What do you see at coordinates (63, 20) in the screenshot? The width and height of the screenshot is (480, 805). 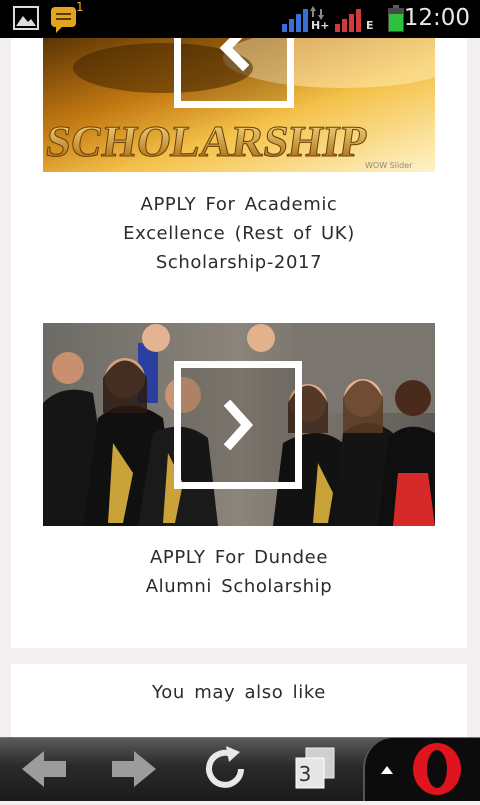 I see `message-icon` at bounding box center [63, 20].